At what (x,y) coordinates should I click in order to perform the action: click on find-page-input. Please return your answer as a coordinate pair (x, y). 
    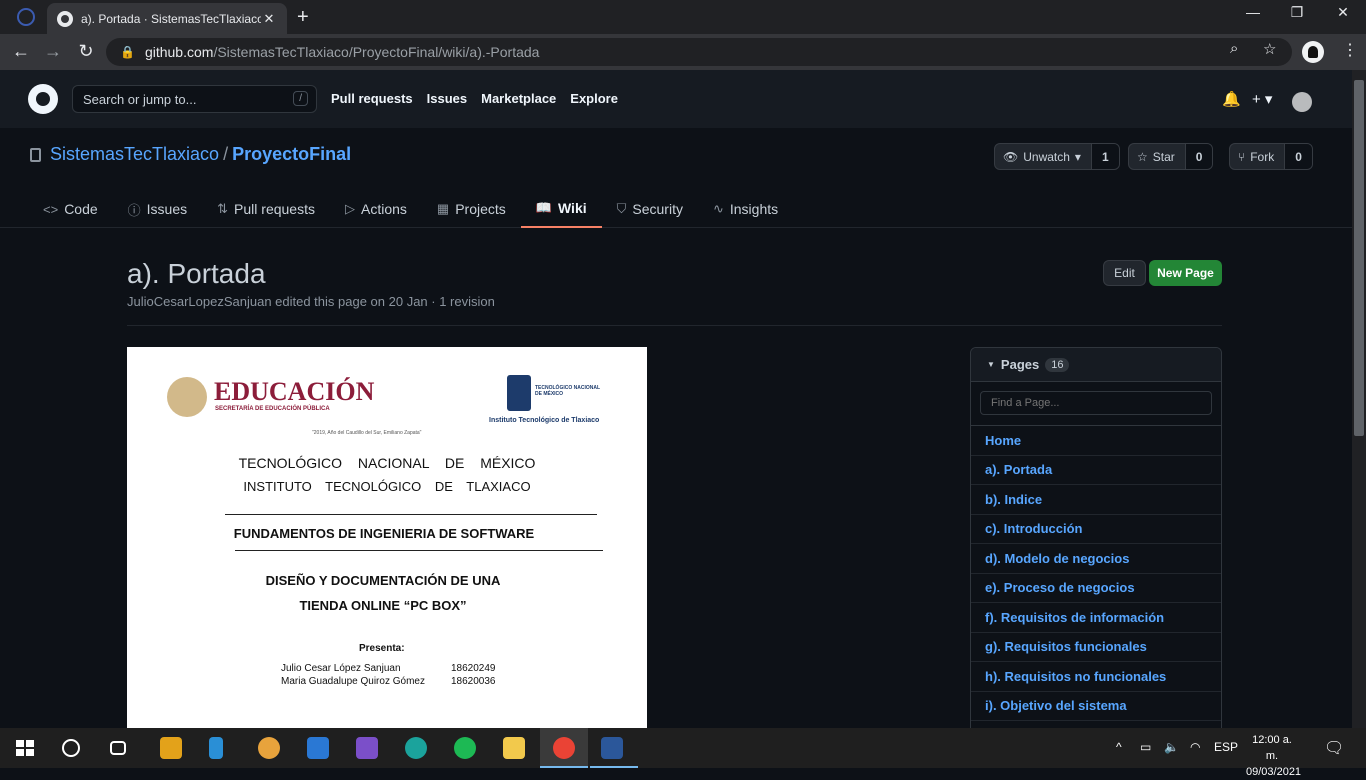
    Looking at the image, I should click on (1096, 403).